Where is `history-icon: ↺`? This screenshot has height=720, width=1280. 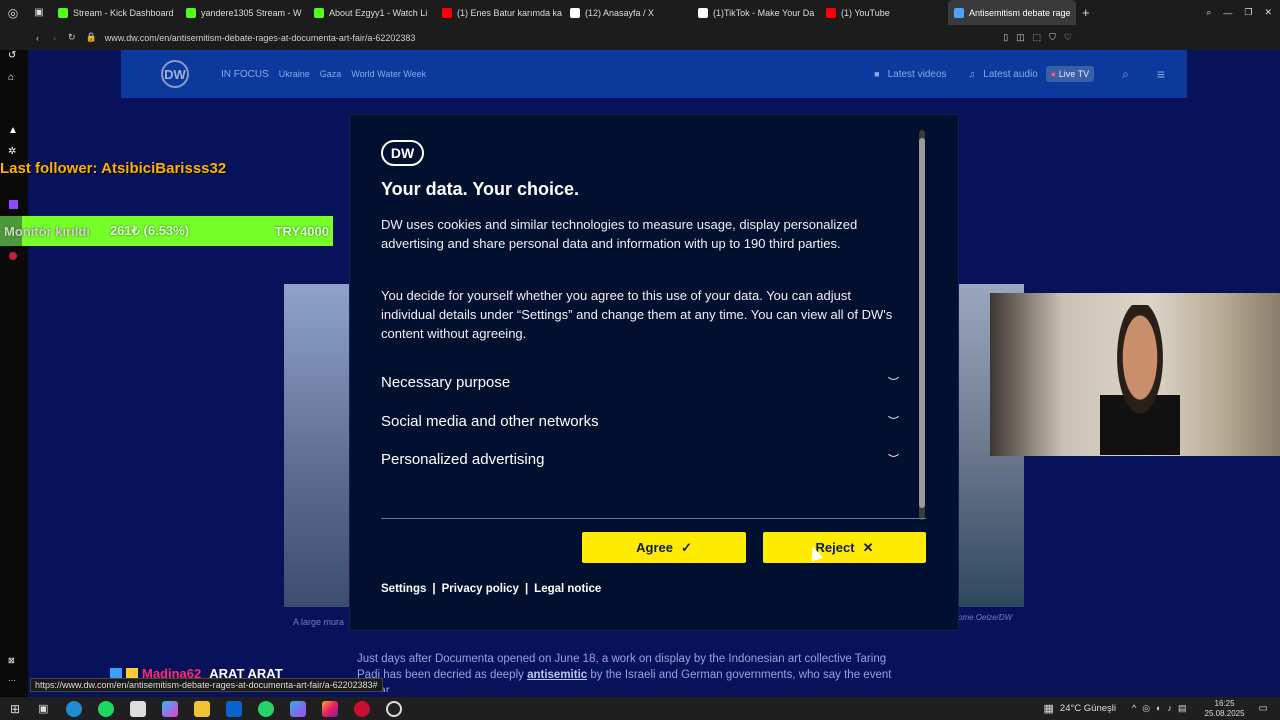
history-icon: ↺ is located at coordinates (12, 55).